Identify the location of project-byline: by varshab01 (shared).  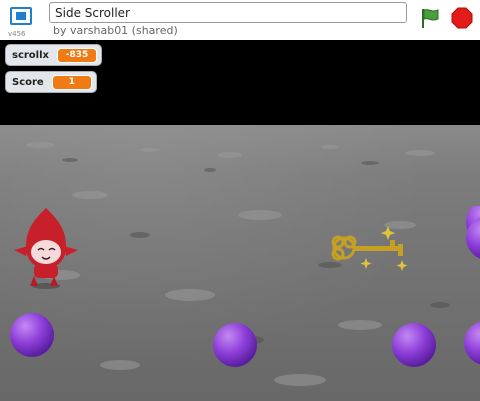
(115, 30).